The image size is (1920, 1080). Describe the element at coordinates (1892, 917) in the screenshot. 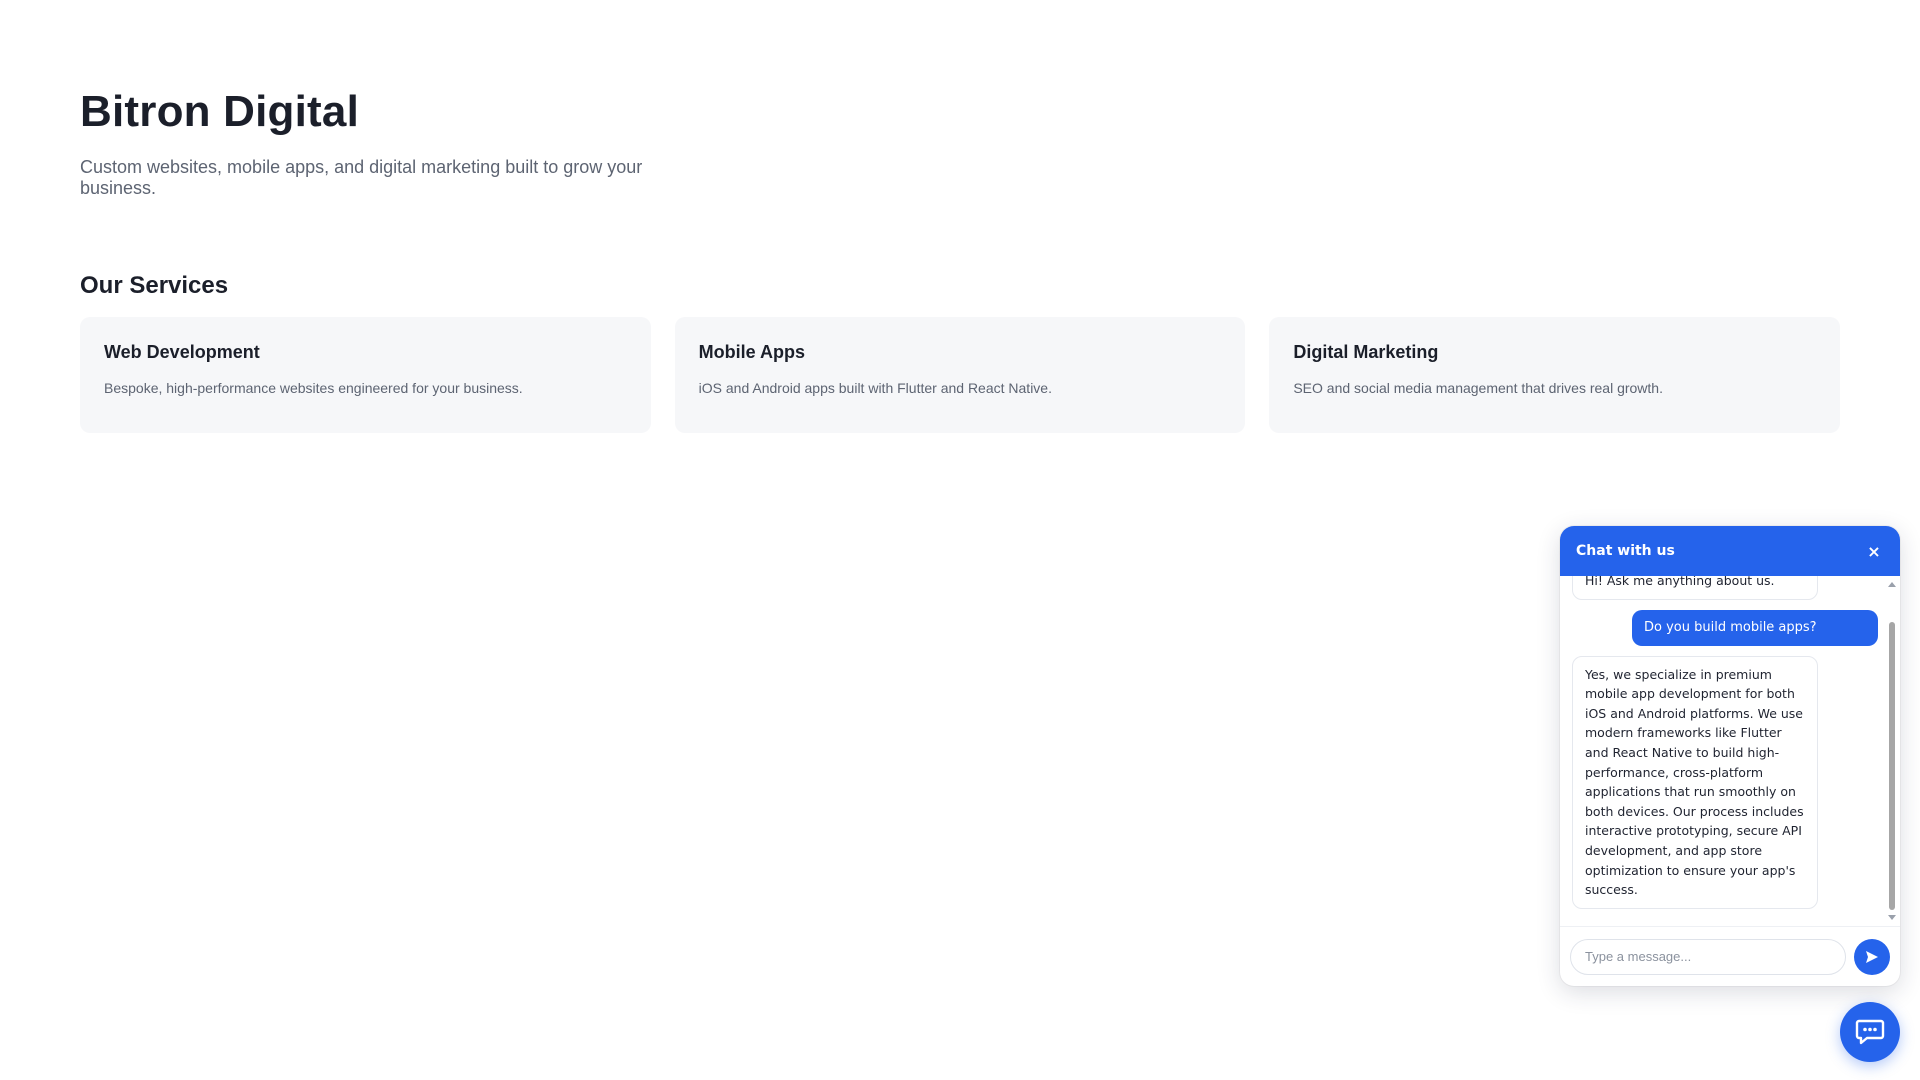

I see `scroll-down-arrow-icon` at that location.